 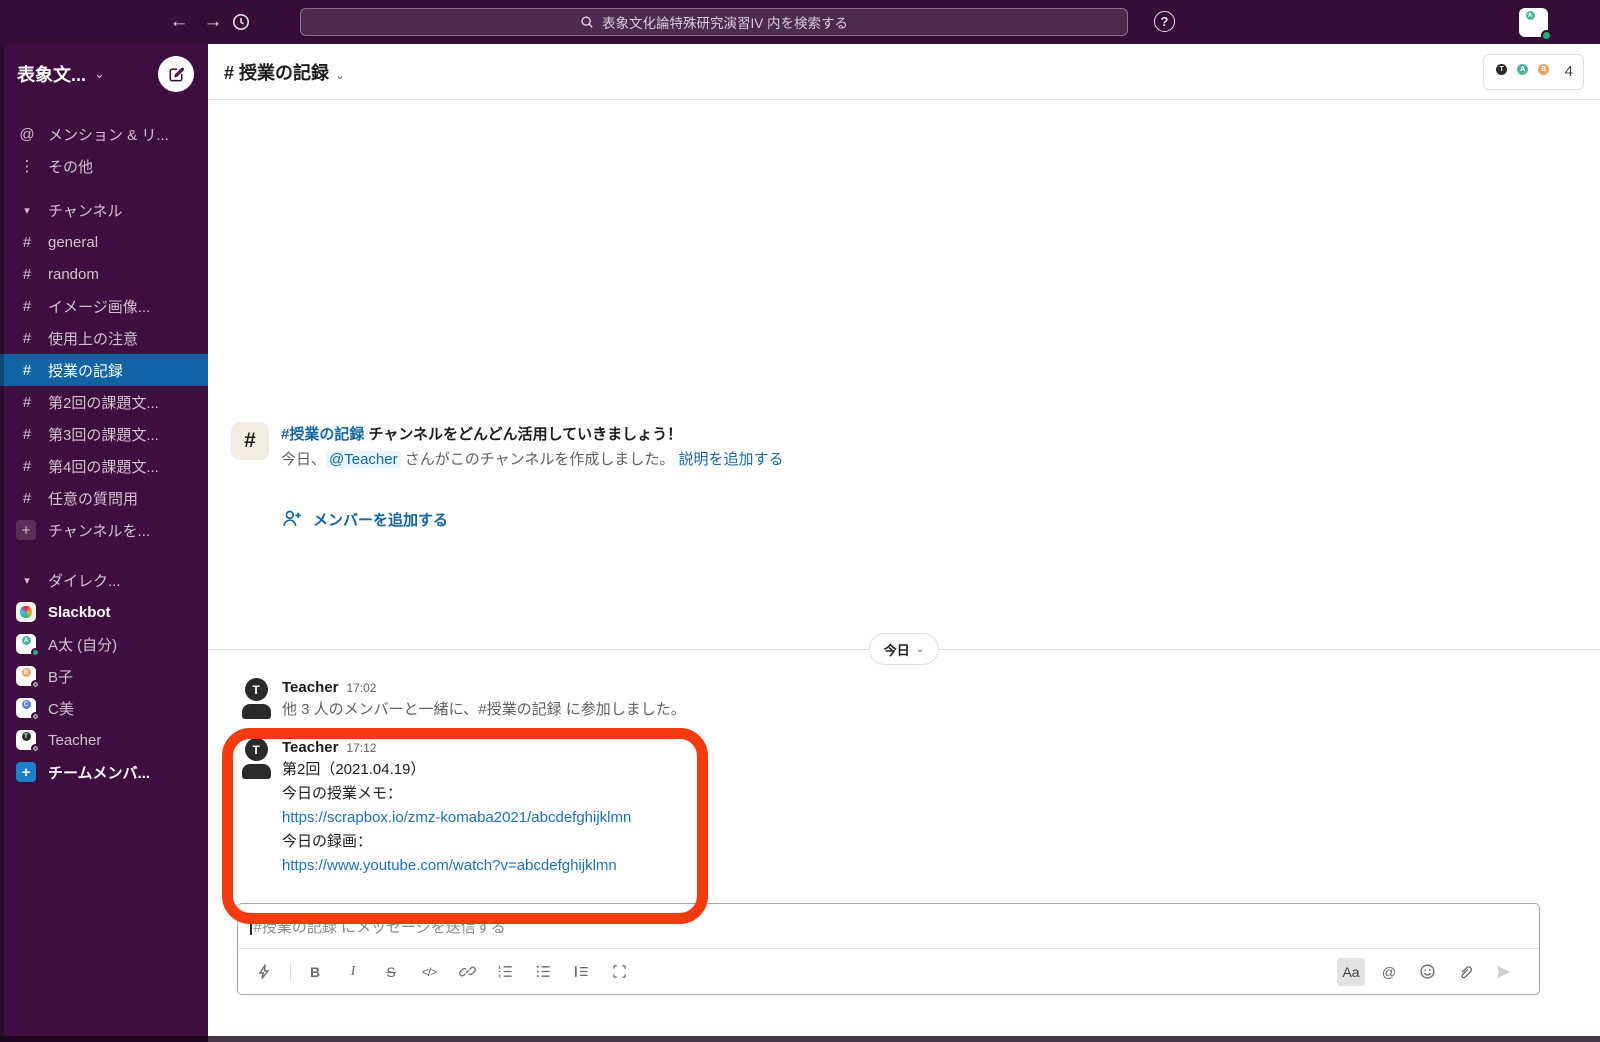 I want to click on plus-icon: +, so click(x=26, y=530).